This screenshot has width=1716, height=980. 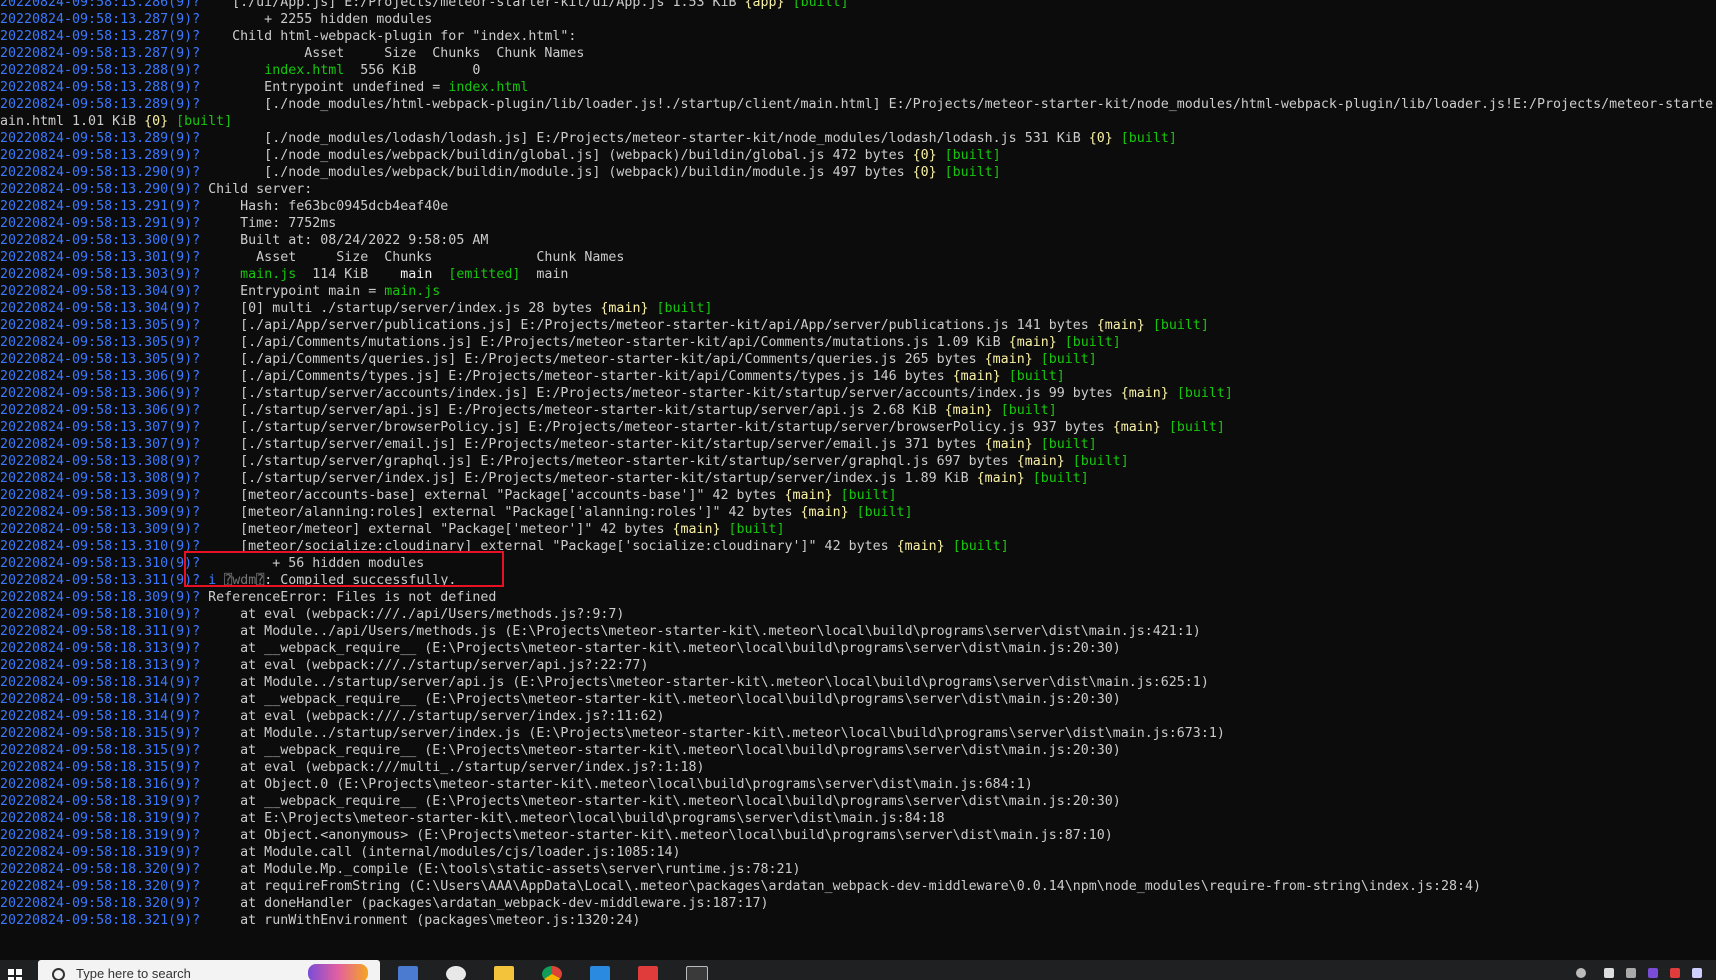 What do you see at coordinates (600, 973) in the screenshot?
I see `vscode-icon` at bounding box center [600, 973].